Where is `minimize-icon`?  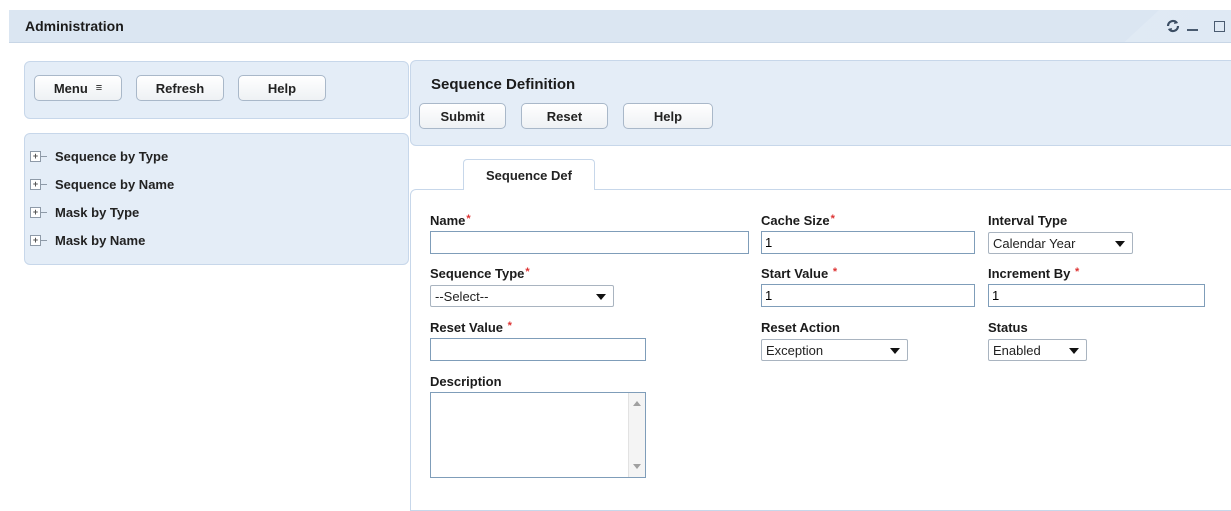 minimize-icon is located at coordinates (1193, 26).